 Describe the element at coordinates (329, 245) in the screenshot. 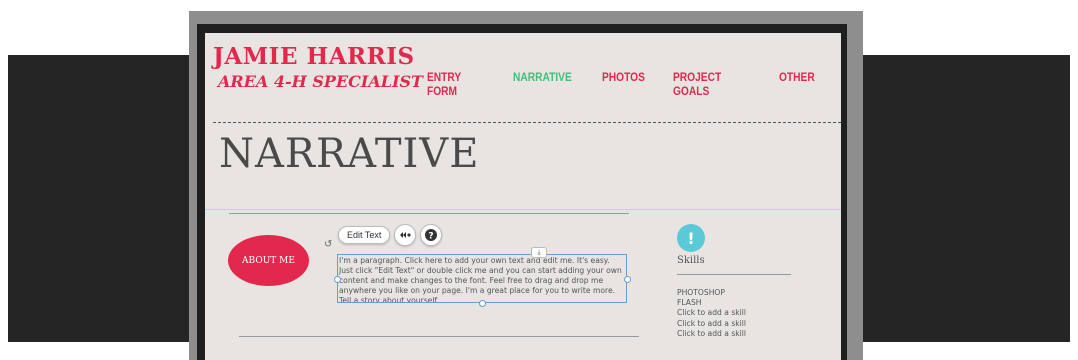

I see `rotate-icon: ↺` at that location.